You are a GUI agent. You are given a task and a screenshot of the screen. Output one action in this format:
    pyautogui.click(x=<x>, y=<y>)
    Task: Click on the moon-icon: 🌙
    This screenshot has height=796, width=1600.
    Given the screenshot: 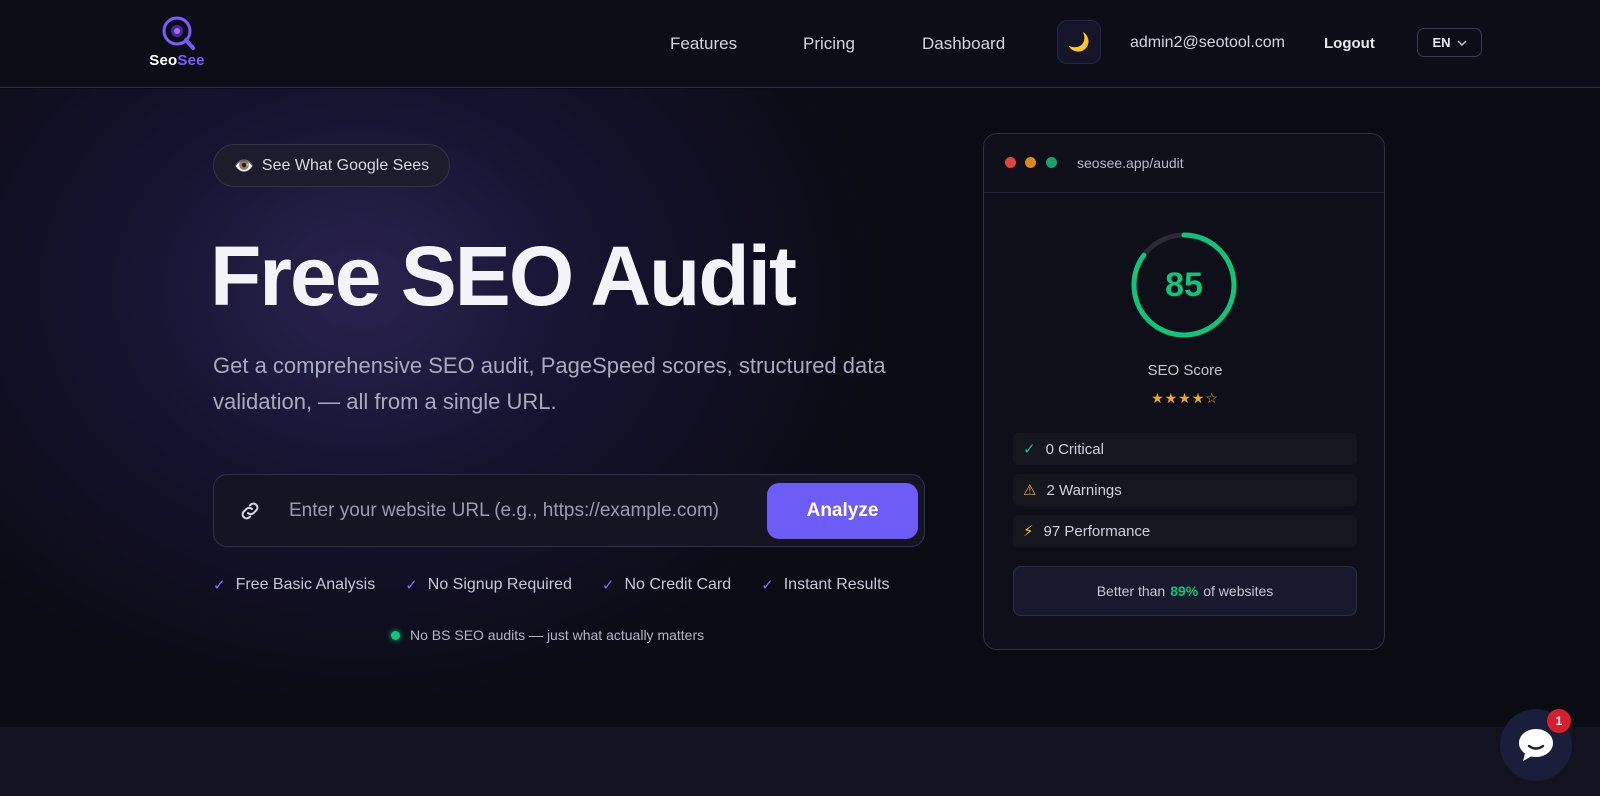 What is the action you would take?
    pyautogui.click(x=1079, y=41)
    